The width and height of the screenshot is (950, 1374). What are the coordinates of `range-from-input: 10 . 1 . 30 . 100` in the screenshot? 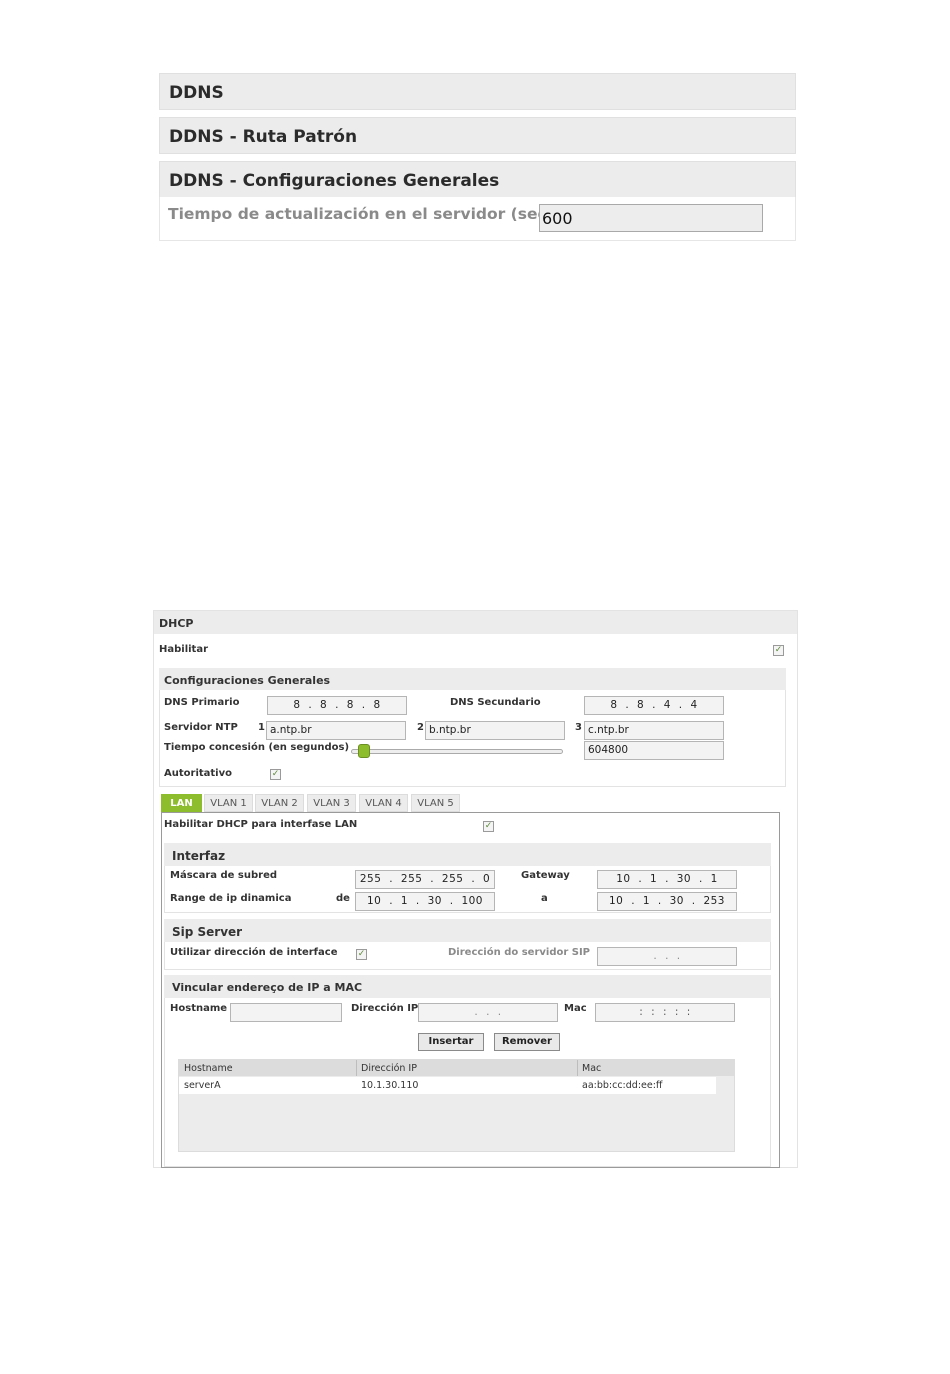 It's located at (425, 901).